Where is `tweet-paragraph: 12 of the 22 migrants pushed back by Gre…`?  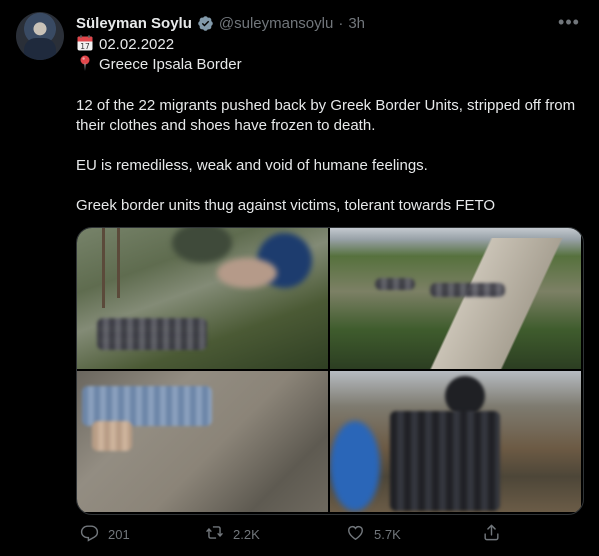
tweet-paragraph: 12 of the 22 migrants pushed back by Gre… is located at coordinates (326, 115).